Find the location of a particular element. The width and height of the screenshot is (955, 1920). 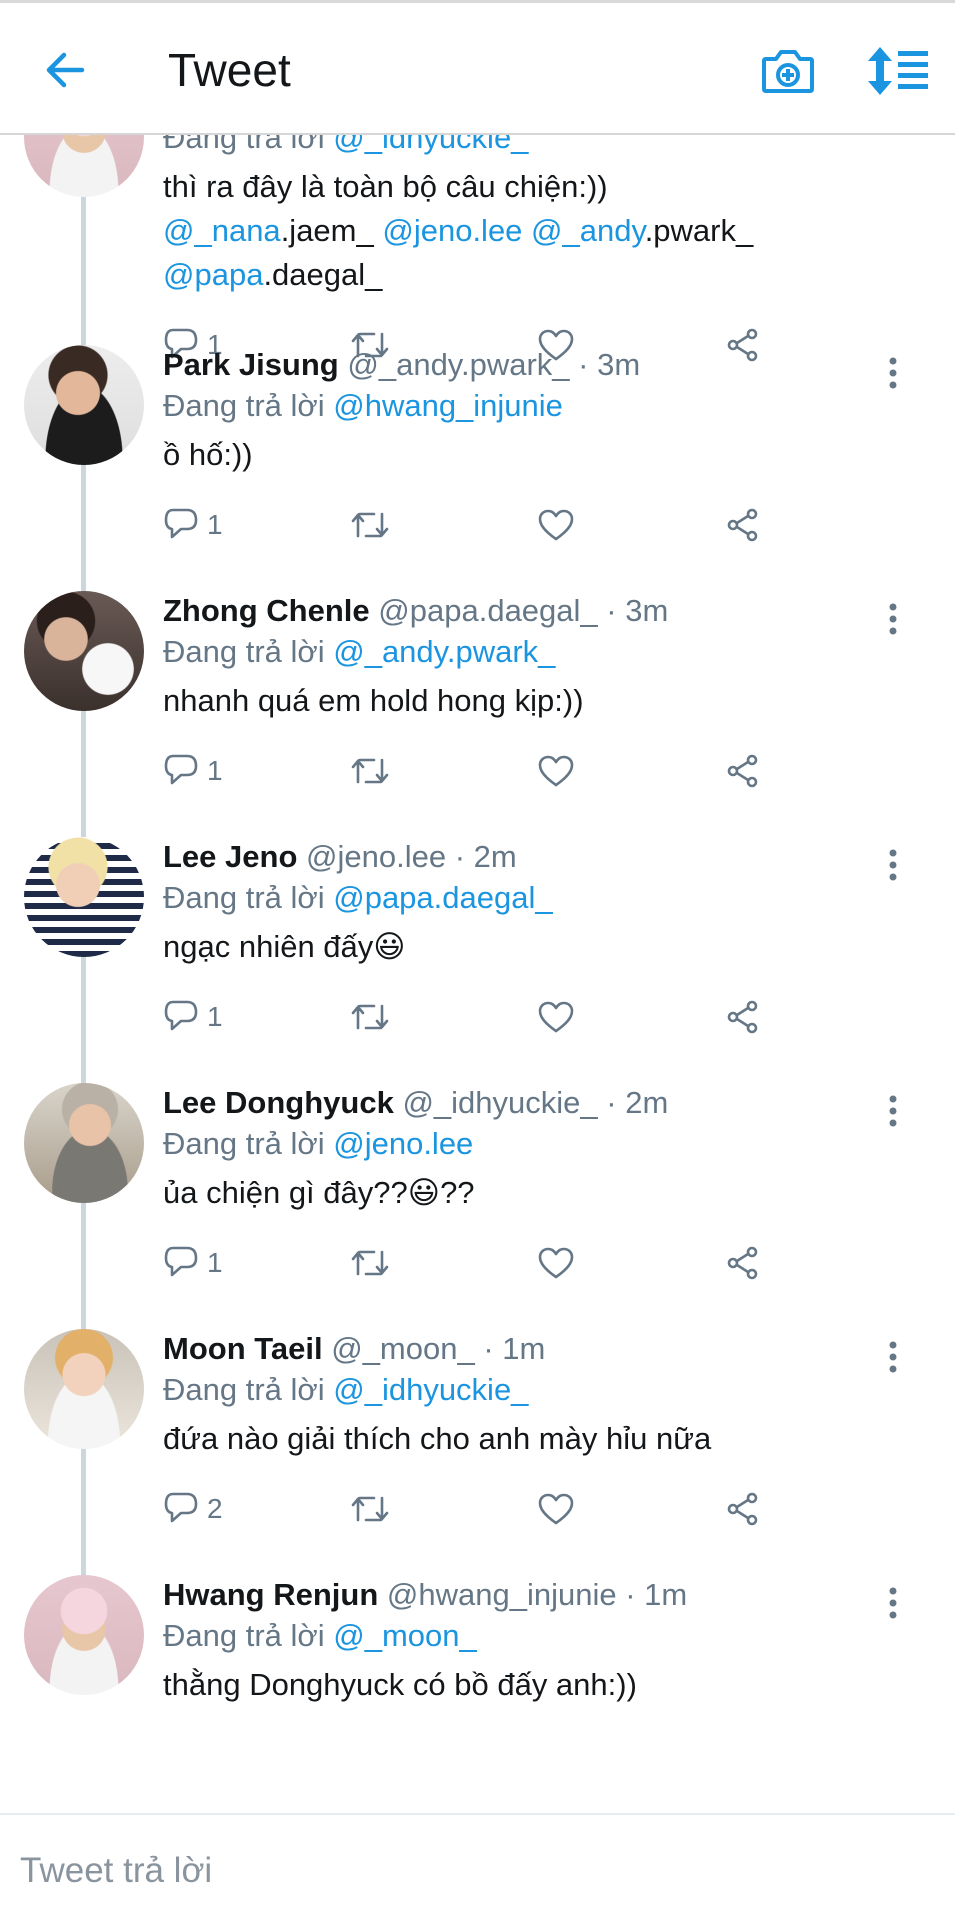

replying-to-mention: @_andy.pwark_ is located at coordinates (444, 651).